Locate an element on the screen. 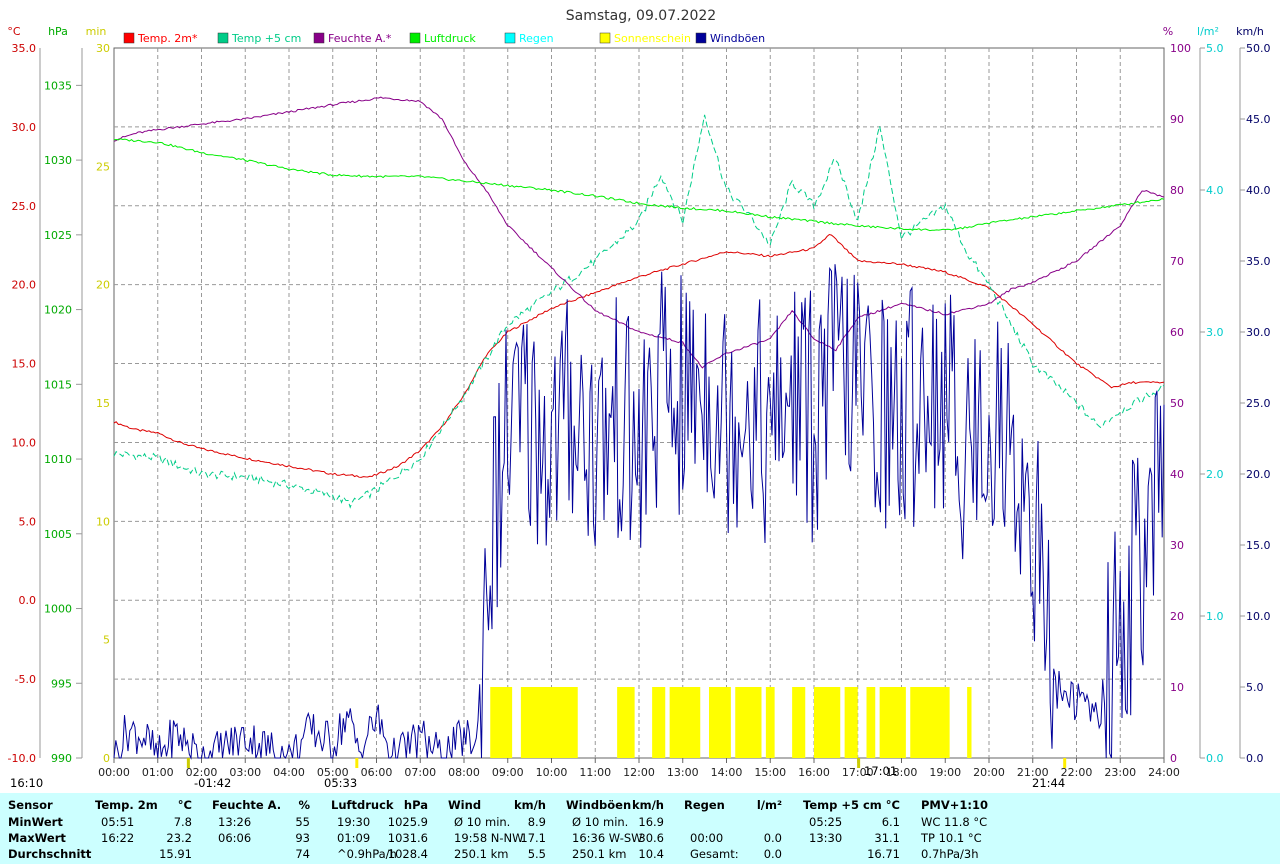 The height and width of the screenshot is (864, 1280). pressure-tick: 1005 is located at coordinates (58, 534).